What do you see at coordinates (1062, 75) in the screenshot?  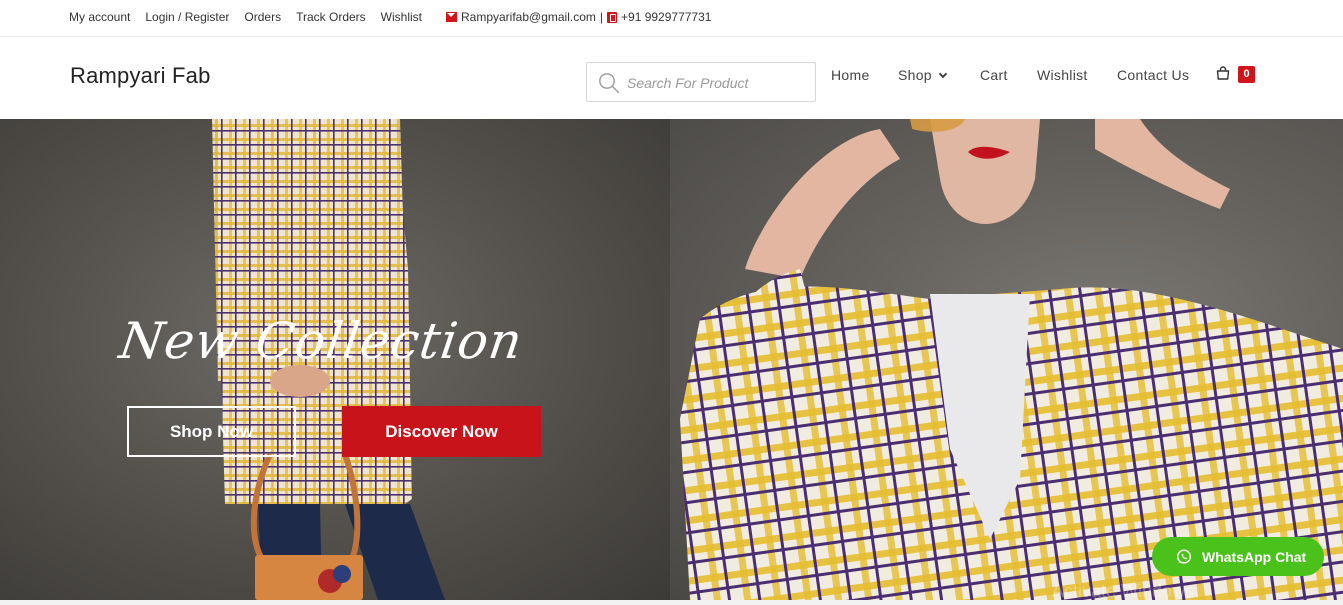 I see `nav-wishlist: Wishlist` at bounding box center [1062, 75].